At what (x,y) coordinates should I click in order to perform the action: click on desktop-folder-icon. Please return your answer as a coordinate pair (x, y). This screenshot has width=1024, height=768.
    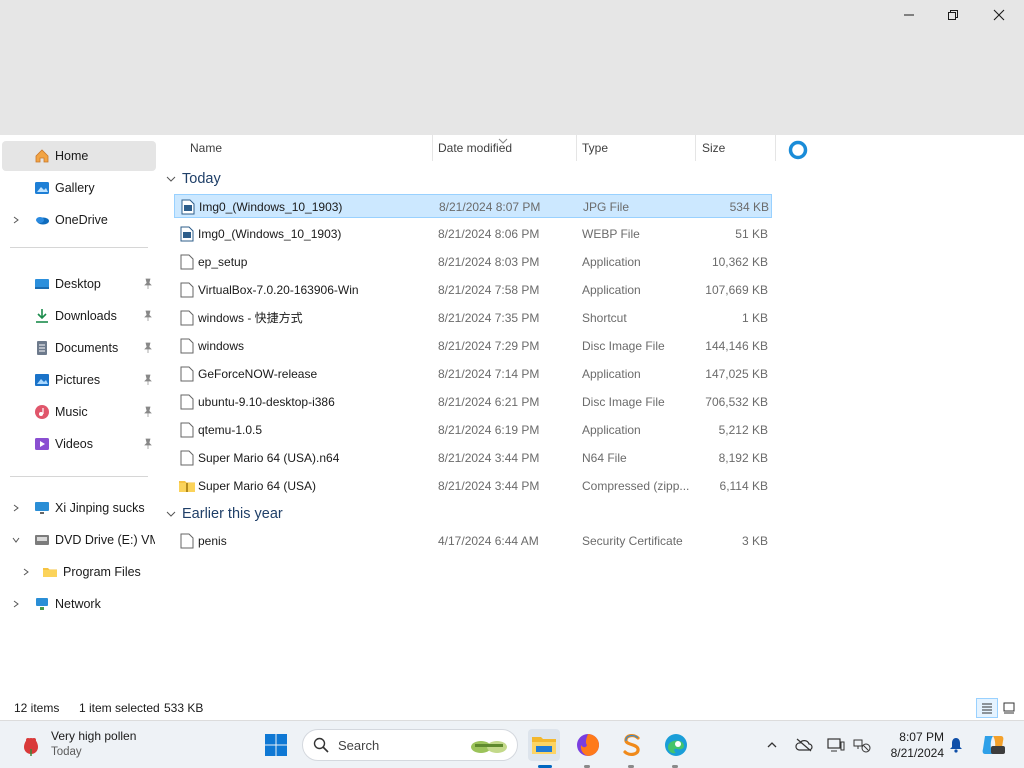
    Looking at the image, I should click on (42, 284).